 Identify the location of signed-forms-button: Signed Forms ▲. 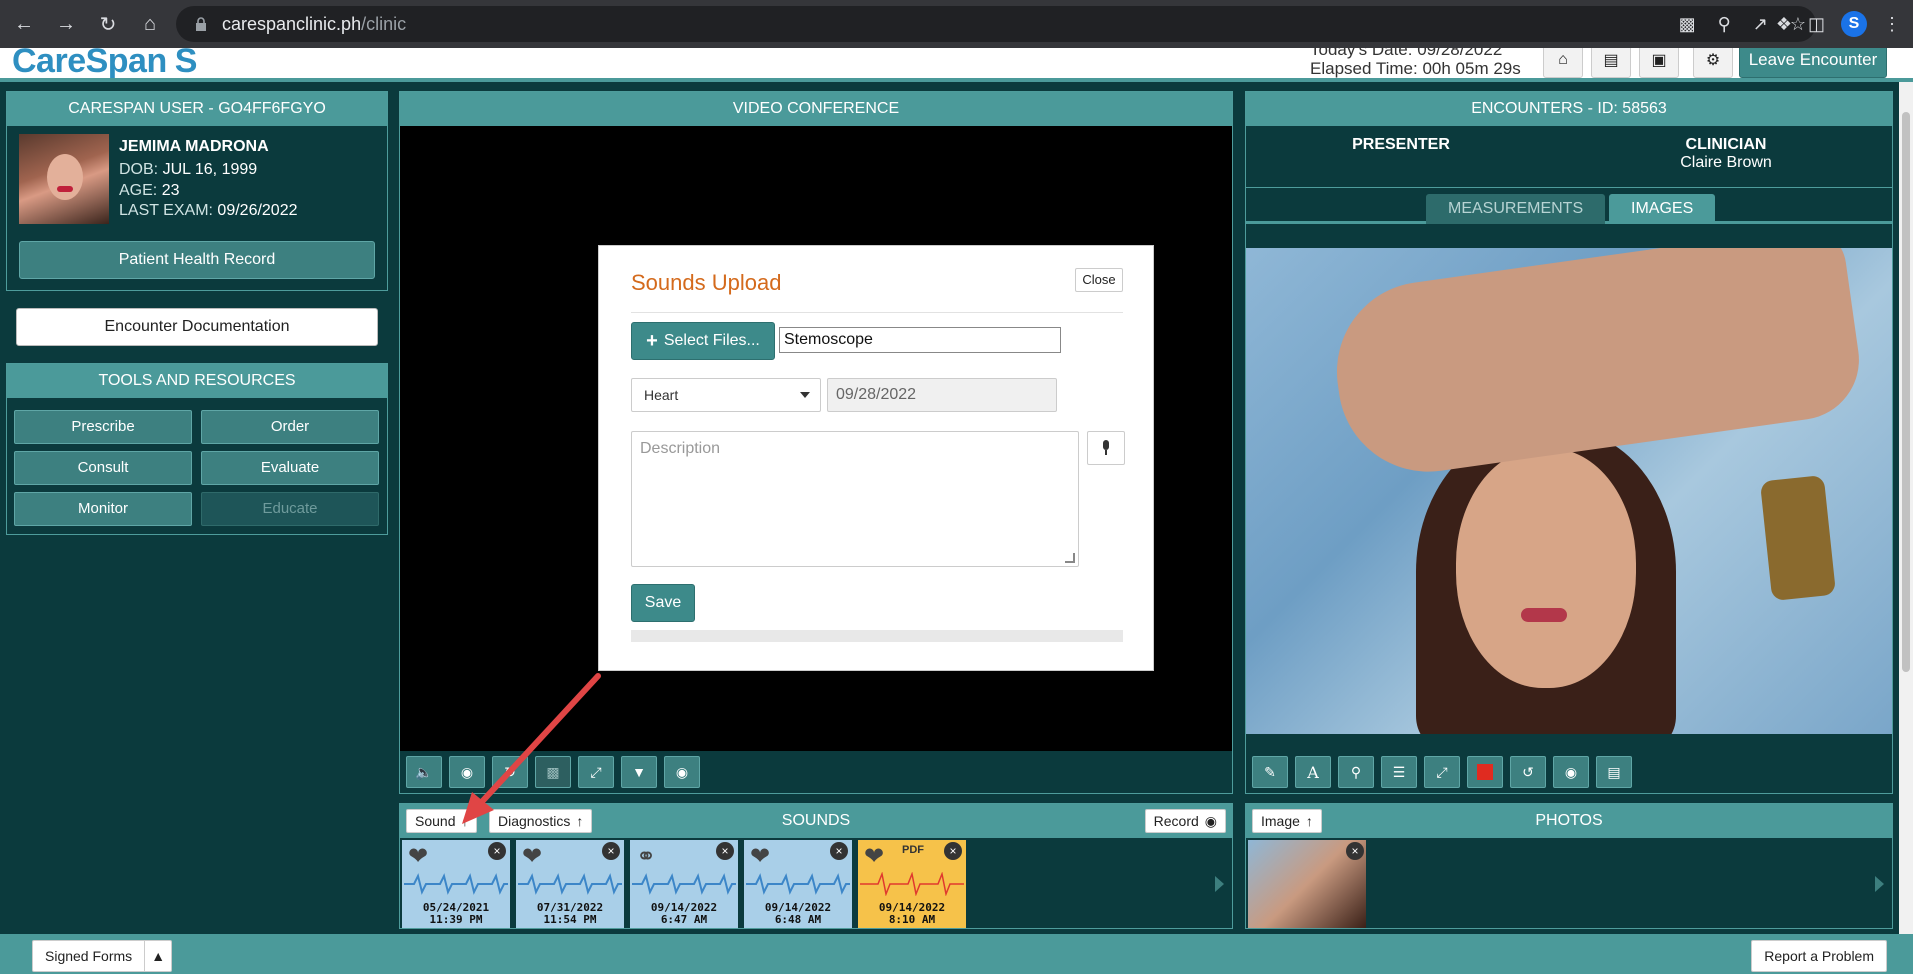
(102, 956).